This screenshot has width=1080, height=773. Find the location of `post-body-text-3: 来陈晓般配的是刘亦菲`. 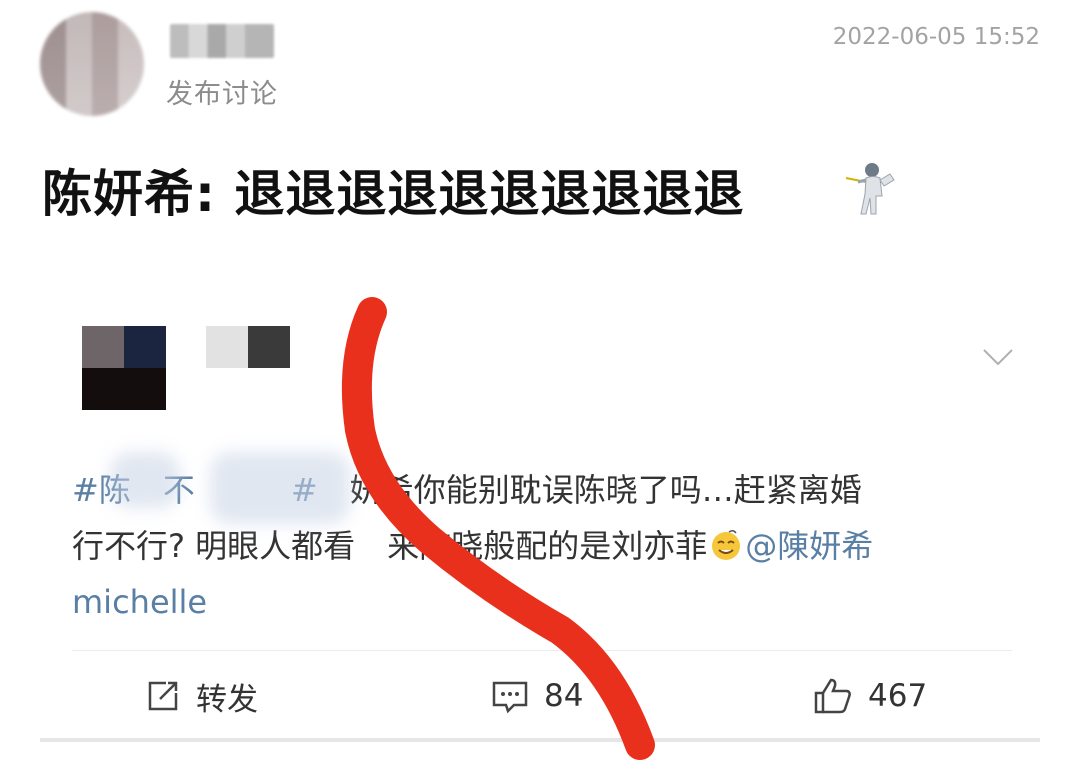

post-body-text-3: 来陈晓般配的是刘亦菲 is located at coordinates (547, 546).